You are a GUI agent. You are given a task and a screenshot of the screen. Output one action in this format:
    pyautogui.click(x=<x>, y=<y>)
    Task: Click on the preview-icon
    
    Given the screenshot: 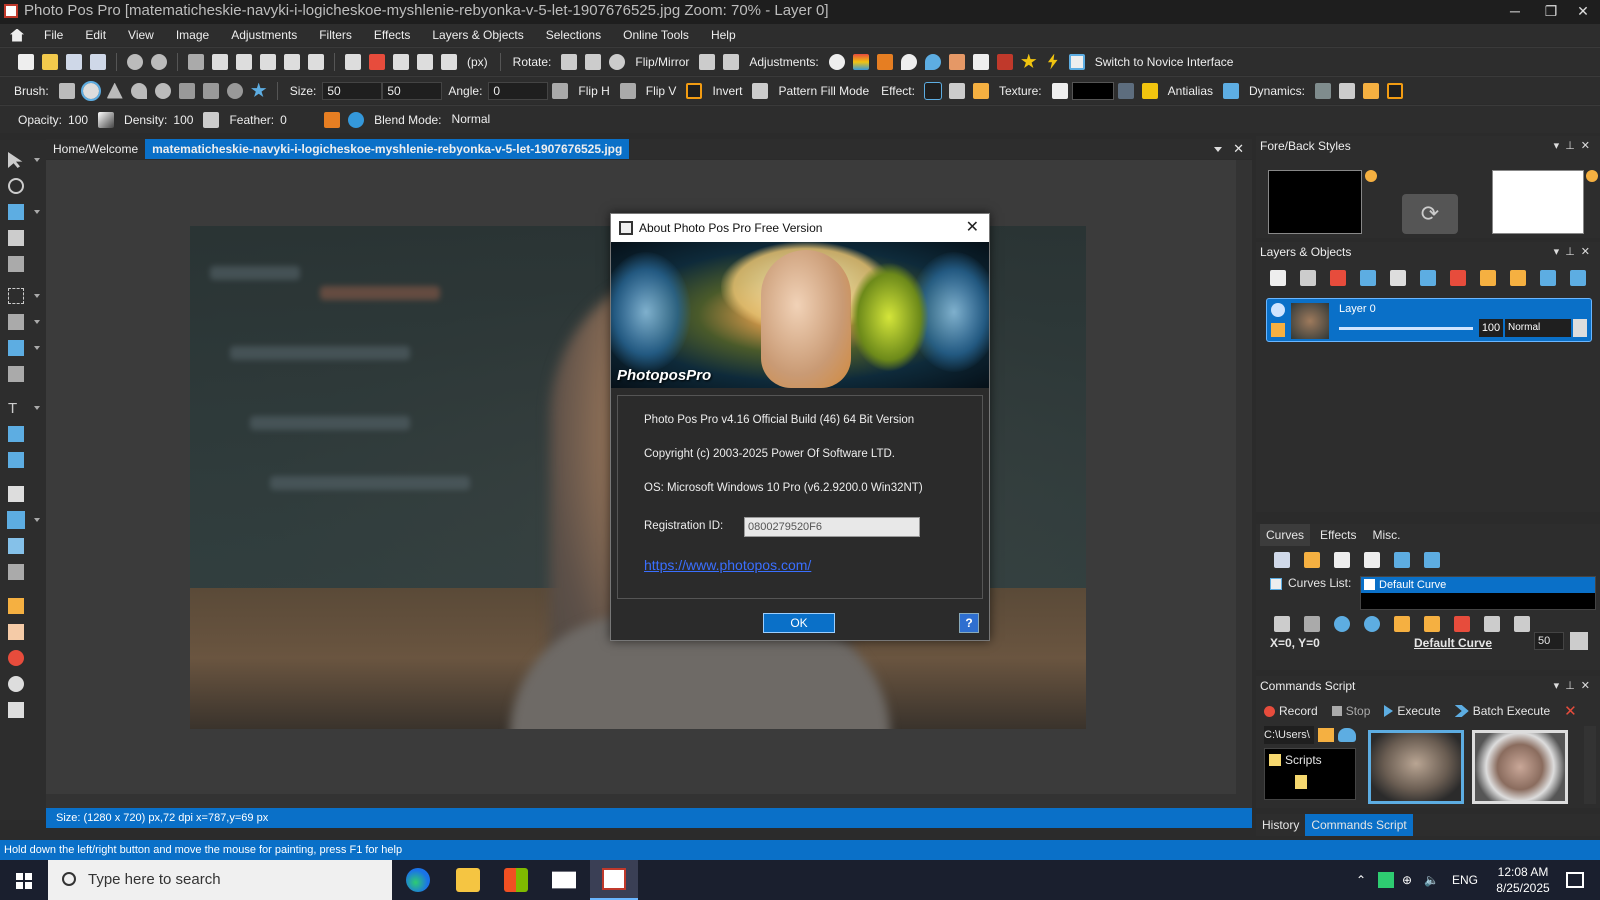 What is the action you would take?
    pyautogui.click(x=316, y=61)
    